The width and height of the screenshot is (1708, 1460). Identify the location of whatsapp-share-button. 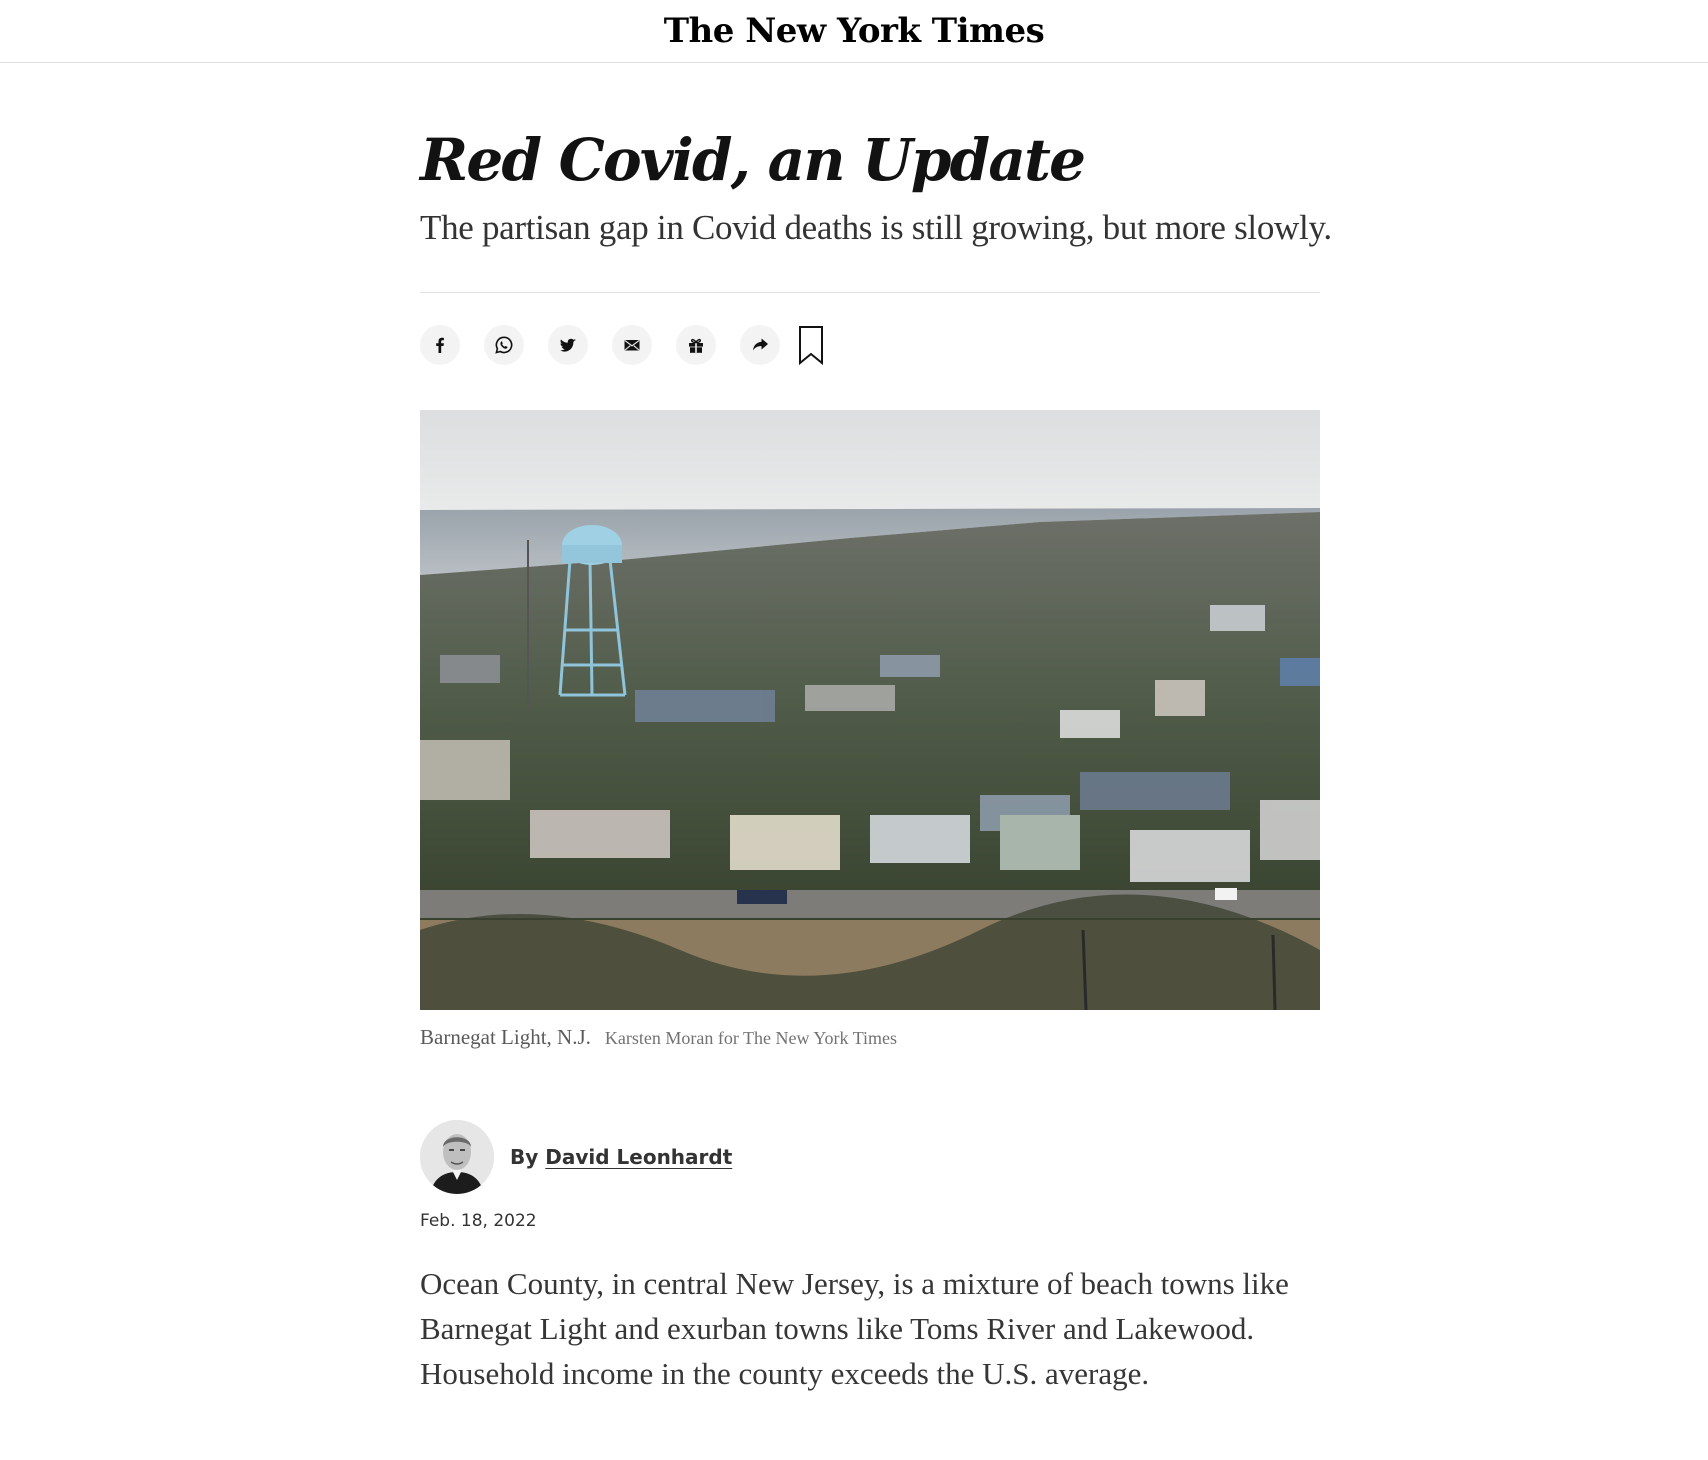
(504, 345).